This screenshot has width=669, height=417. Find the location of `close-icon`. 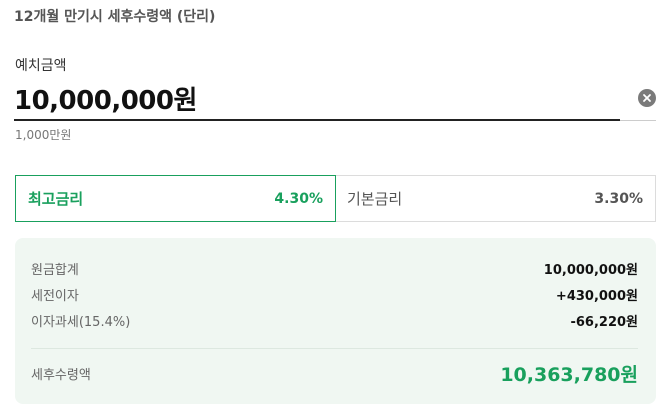

close-icon is located at coordinates (647, 98).